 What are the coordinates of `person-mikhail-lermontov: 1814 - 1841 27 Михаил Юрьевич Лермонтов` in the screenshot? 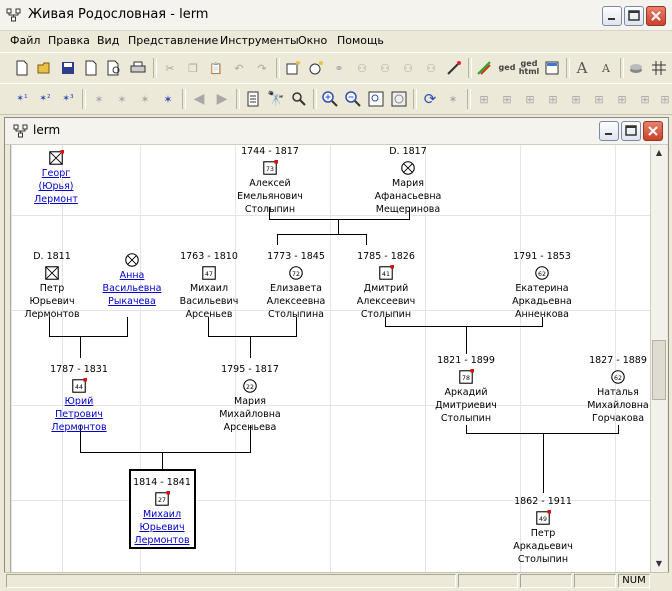 It's located at (162, 511).